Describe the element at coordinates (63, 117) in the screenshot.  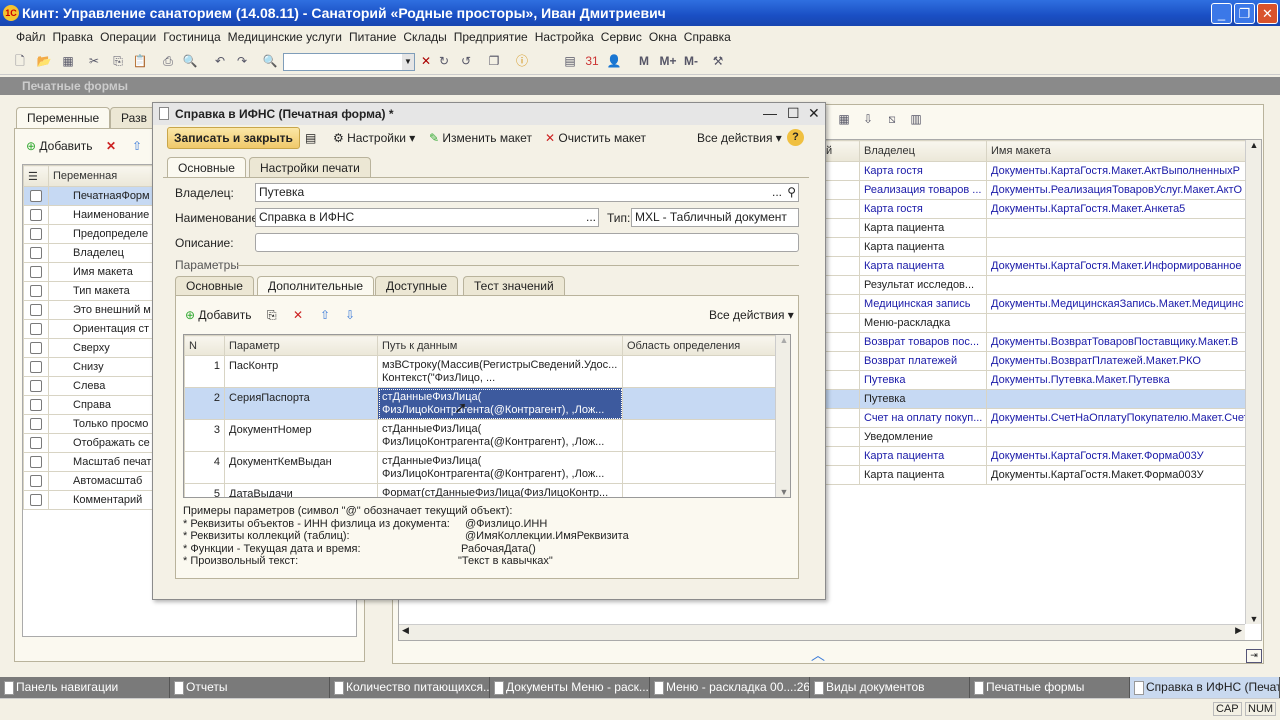
I see `tab-variables: Переменные` at that location.